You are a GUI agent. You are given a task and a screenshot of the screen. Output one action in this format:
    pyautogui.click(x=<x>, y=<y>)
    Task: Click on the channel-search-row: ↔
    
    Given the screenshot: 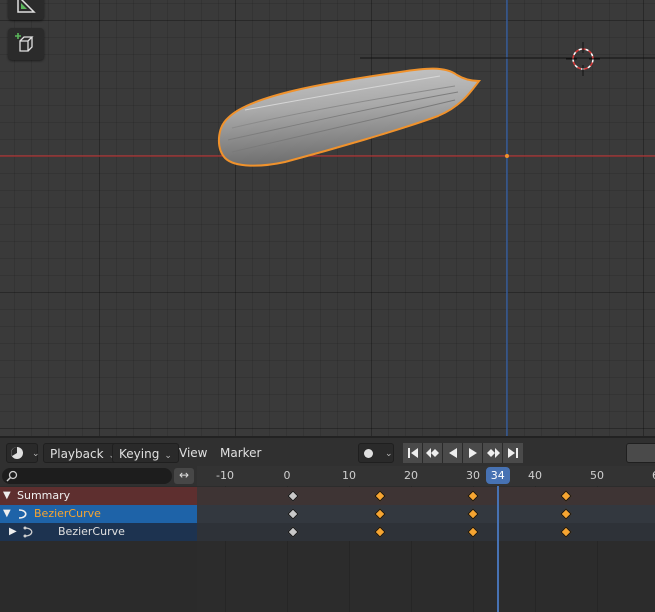 What is the action you would take?
    pyautogui.click(x=98, y=476)
    